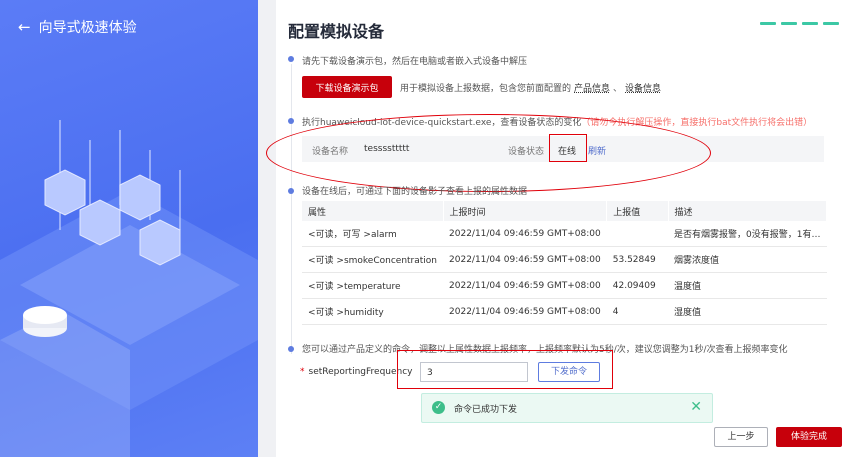 The image size is (865, 457). Describe the element at coordinates (373, 211) in the screenshot. I see `col-property: 属性` at that location.